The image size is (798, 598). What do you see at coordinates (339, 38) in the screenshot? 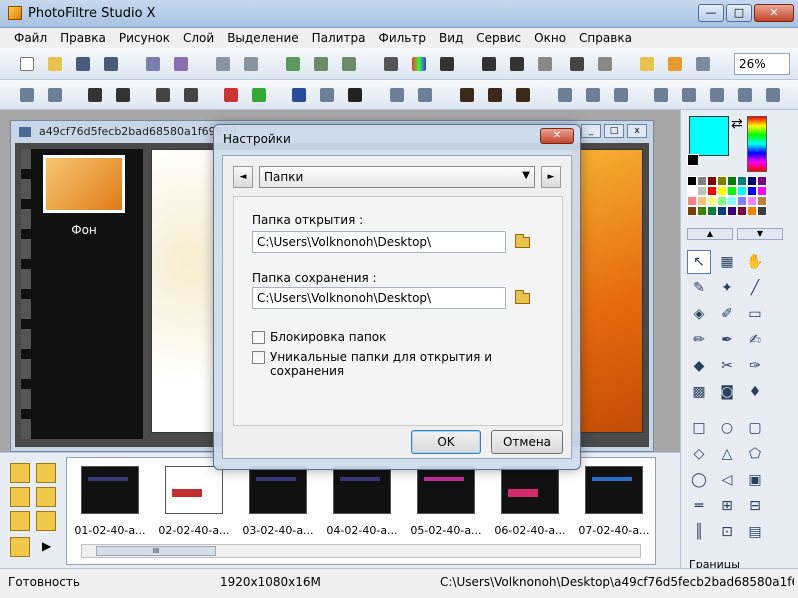
I see `menu-palette: Палитра` at bounding box center [339, 38].